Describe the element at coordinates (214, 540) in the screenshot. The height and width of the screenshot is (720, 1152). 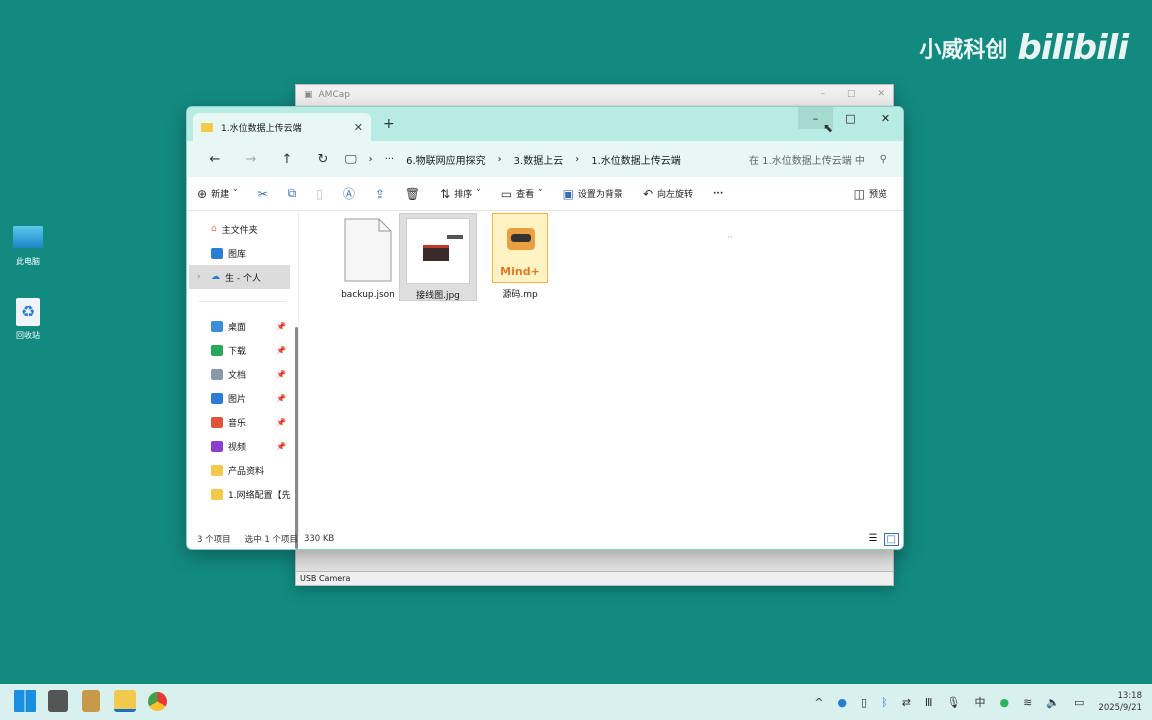
I see `item-count: 3 个项目` at that location.